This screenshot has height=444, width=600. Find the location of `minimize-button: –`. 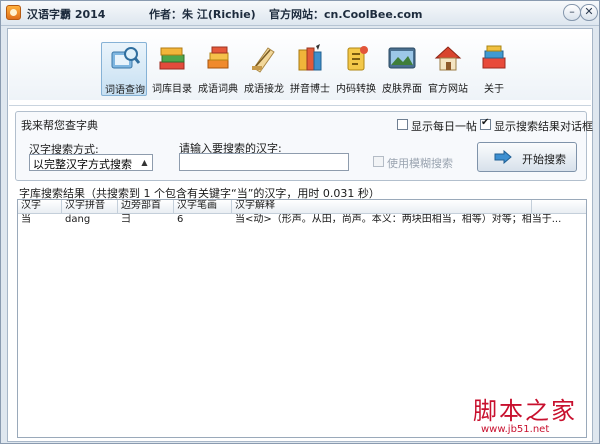

minimize-button: – is located at coordinates (572, 12).